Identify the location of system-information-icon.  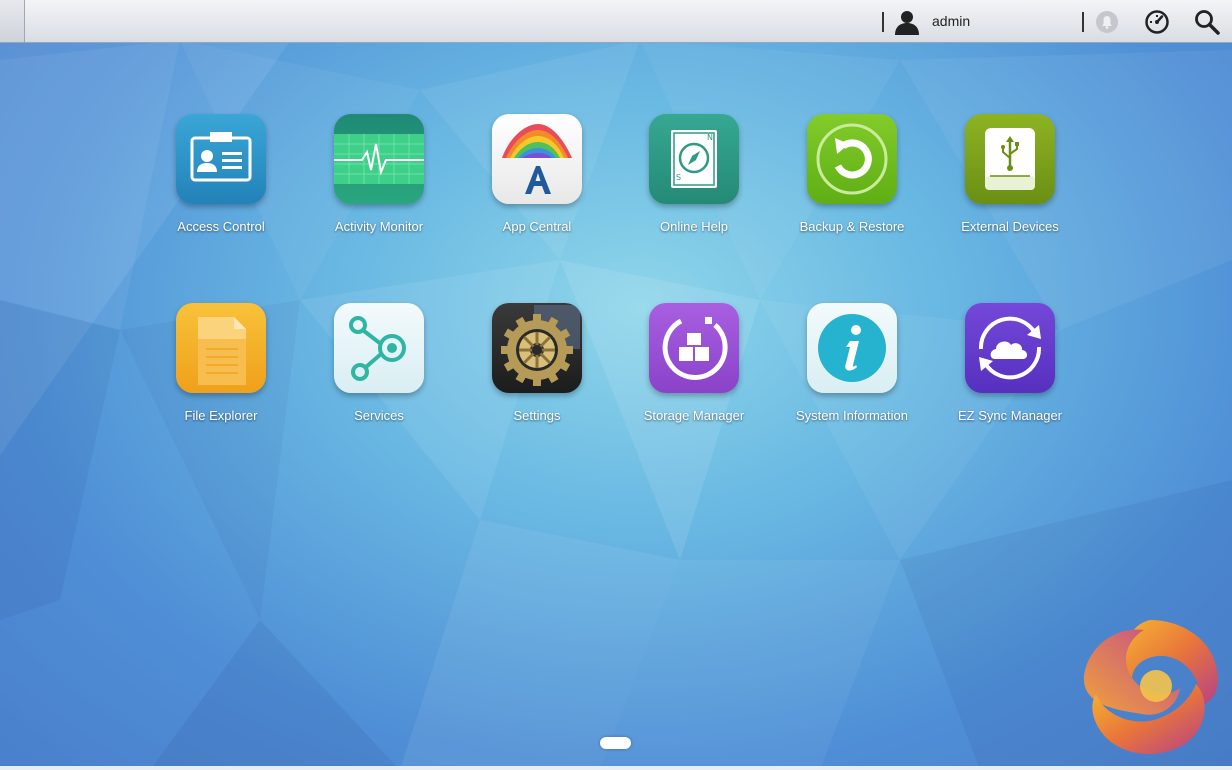
(852, 348).